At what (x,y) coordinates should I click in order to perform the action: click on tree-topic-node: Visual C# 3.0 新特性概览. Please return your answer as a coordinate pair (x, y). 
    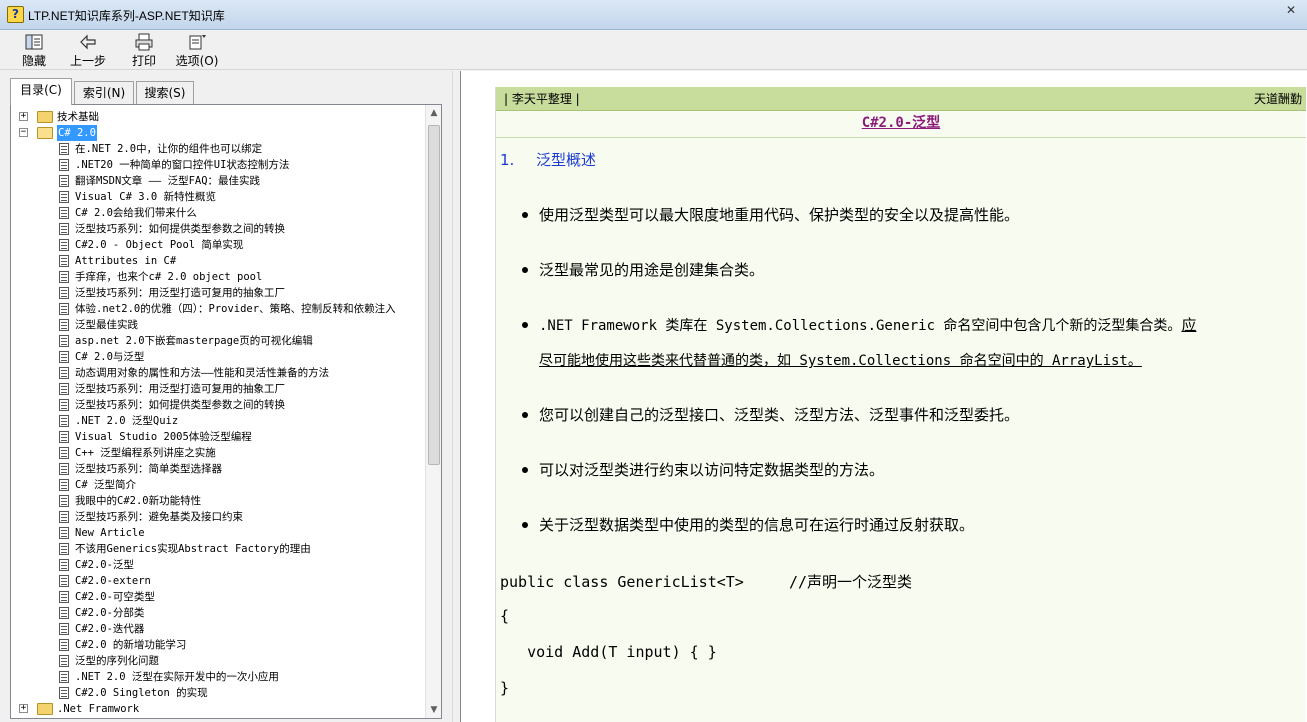
    Looking at the image, I should click on (219, 197).